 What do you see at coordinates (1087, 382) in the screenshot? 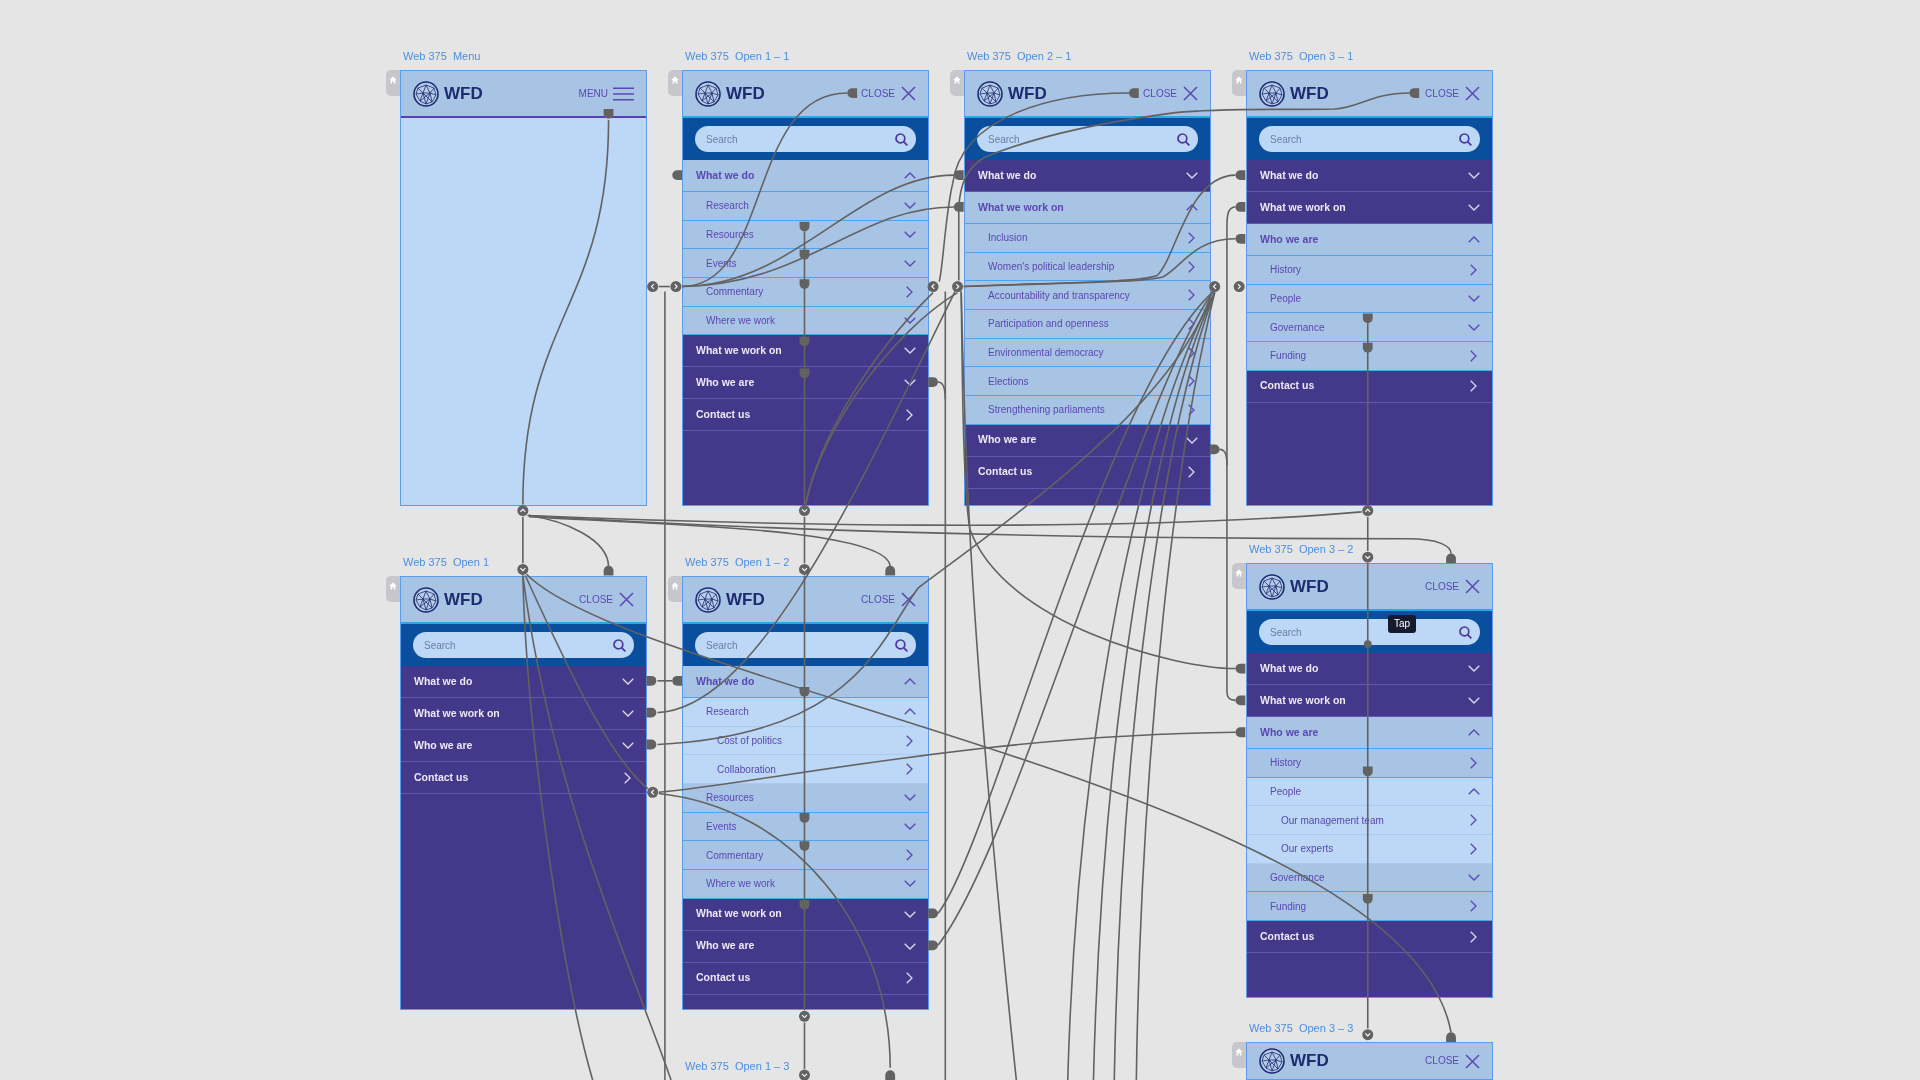
I see `menu-item: Elections` at bounding box center [1087, 382].